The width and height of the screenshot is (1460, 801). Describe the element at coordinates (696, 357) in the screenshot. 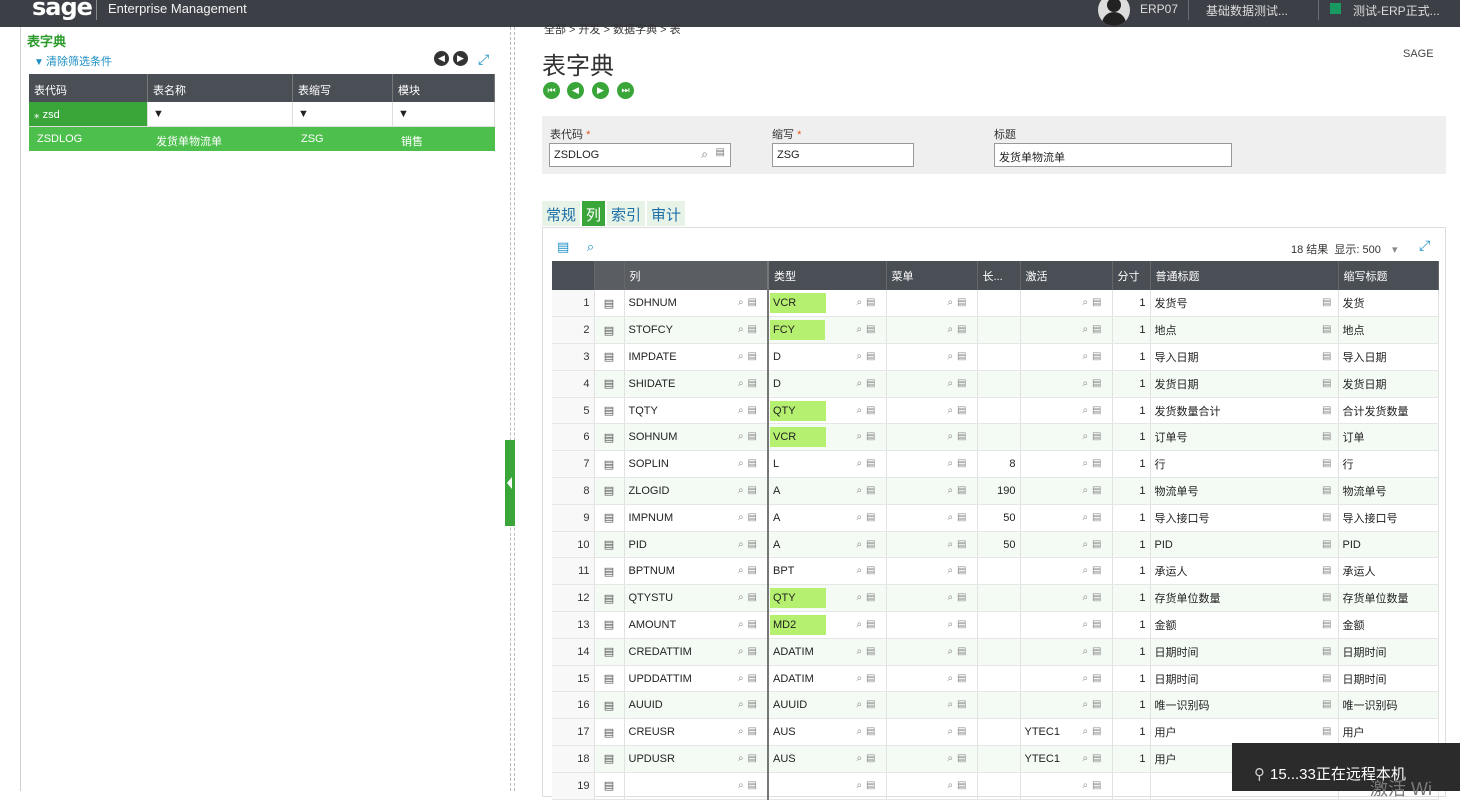

I see `cell-column: IMPDATE ⌕▤` at that location.